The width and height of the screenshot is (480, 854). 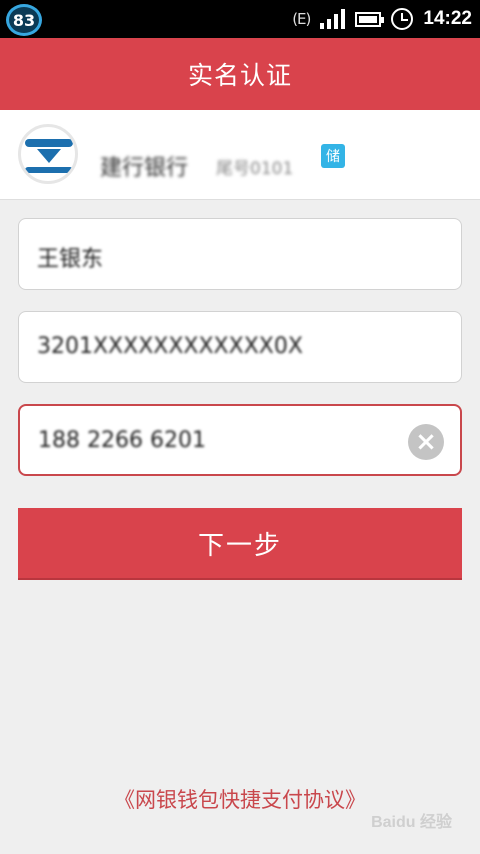 I want to click on app-header: 实名认证, so click(x=240, y=74).